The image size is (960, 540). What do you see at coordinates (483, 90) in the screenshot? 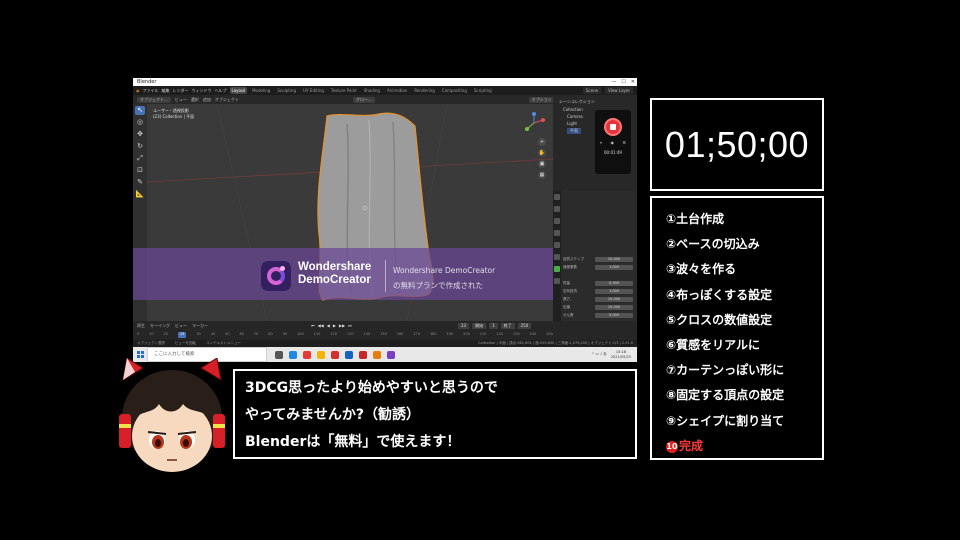
I see `tab-scripting: Scripting` at bounding box center [483, 90].